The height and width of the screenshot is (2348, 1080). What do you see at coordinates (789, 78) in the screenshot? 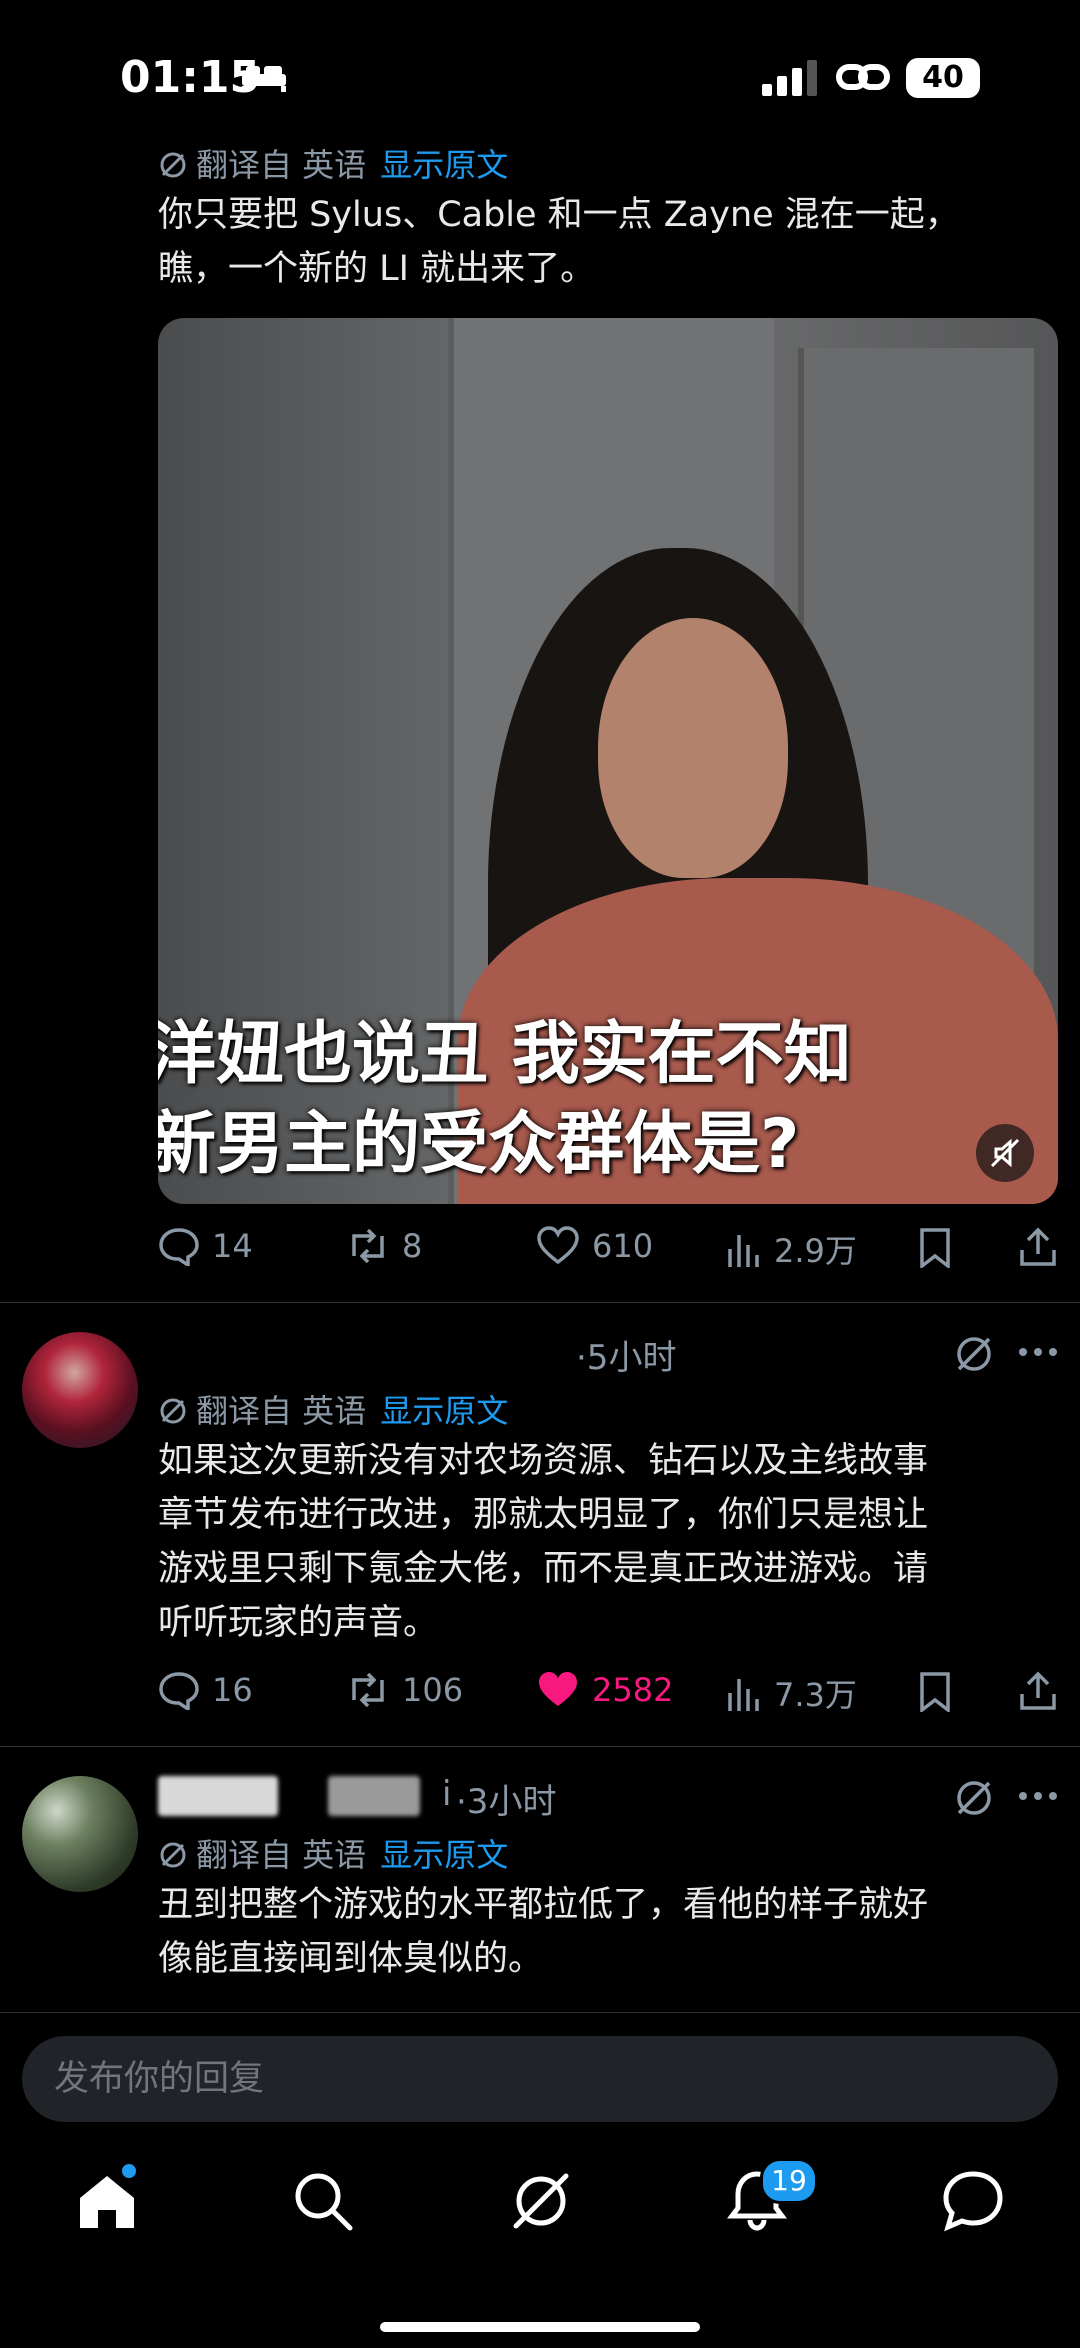
I see `cellular-signal-icon` at bounding box center [789, 78].